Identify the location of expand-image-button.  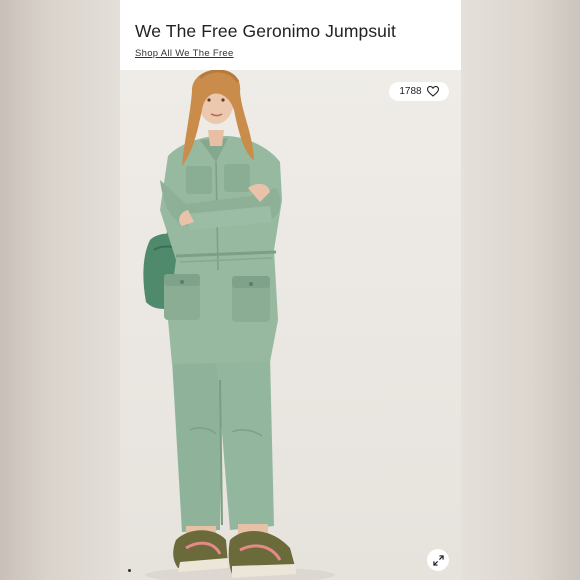
(438, 560).